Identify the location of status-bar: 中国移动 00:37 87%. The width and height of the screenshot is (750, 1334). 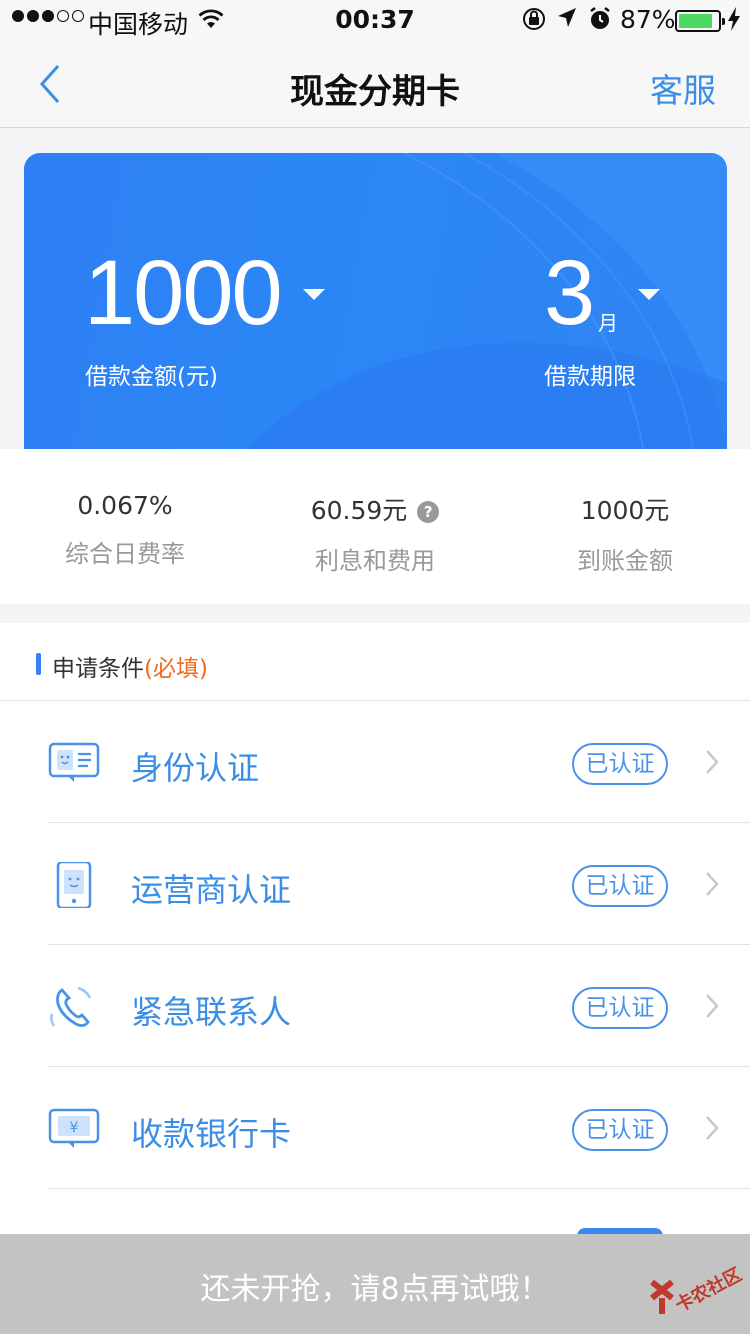
(375, 20).